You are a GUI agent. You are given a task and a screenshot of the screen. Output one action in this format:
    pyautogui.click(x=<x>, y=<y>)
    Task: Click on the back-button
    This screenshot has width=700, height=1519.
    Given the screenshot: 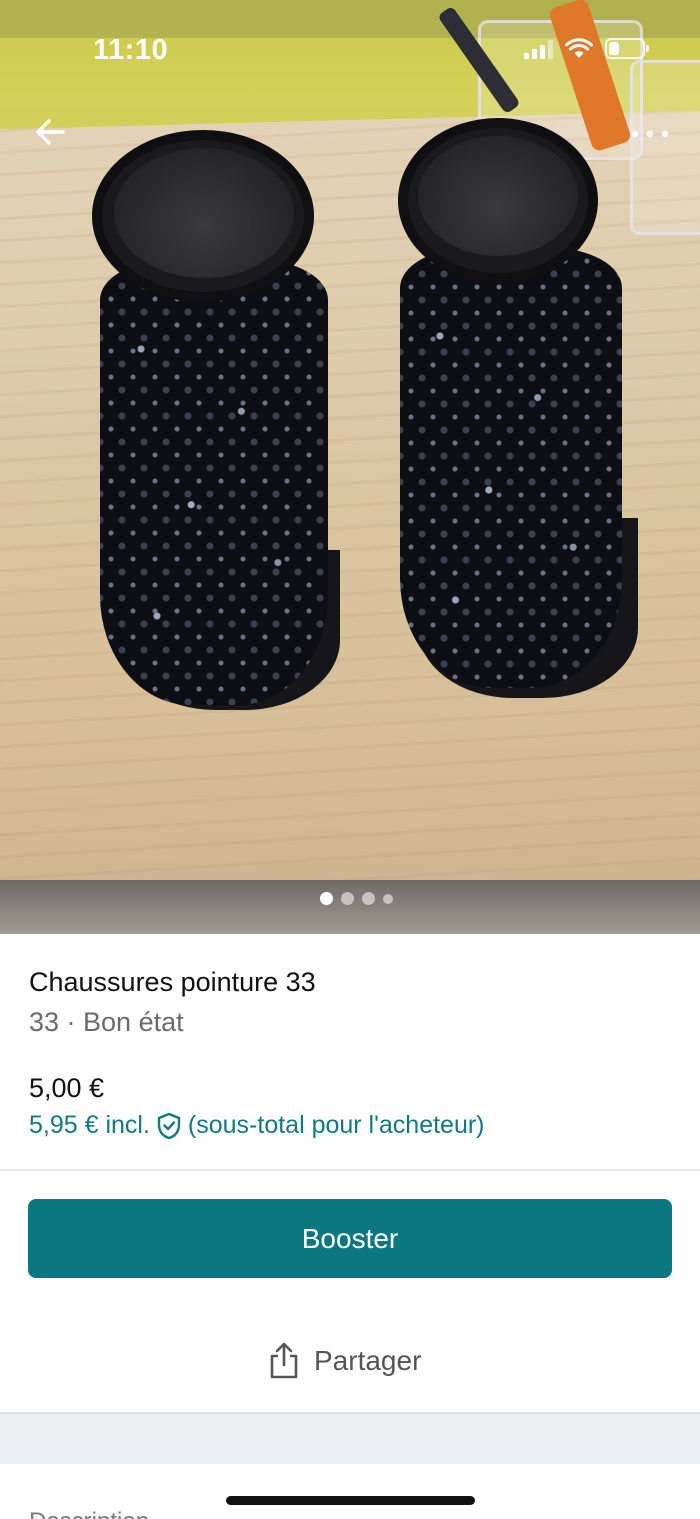 What is the action you would take?
    pyautogui.click(x=50, y=132)
    